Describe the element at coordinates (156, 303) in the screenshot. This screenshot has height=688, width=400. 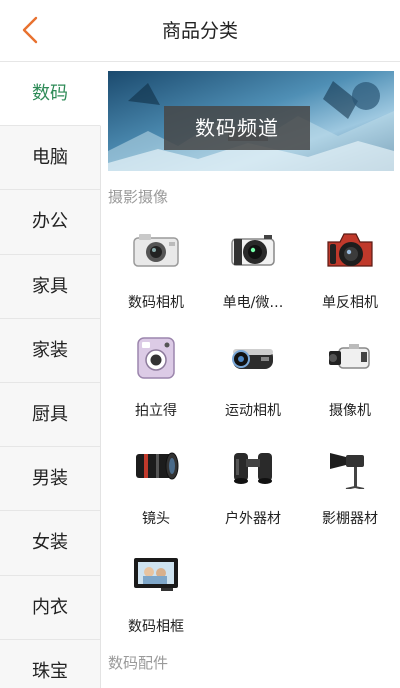
I see `category-item-label: 数码相机` at that location.